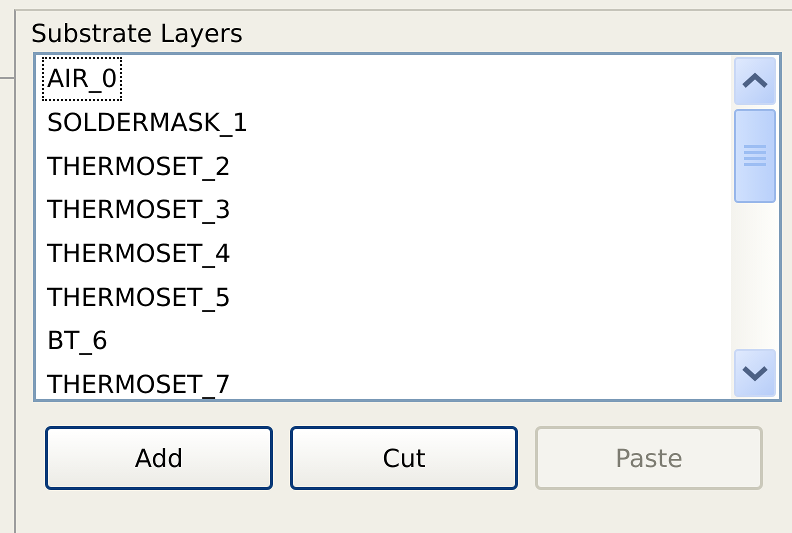 Image resolution: width=792 pixels, height=533 pixels. What do you see at coordinates (139, 297) in the screenshot?
I see `list-item: THERMOSET_5` at bounding box center [139, 297].